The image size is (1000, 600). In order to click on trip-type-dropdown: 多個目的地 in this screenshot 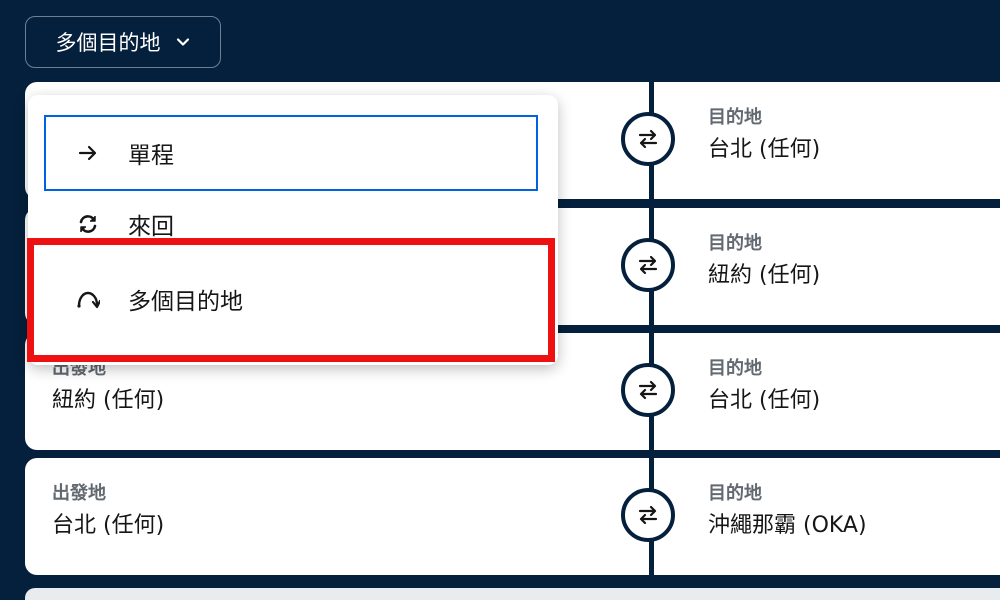, I will do `click(123, 42)`.